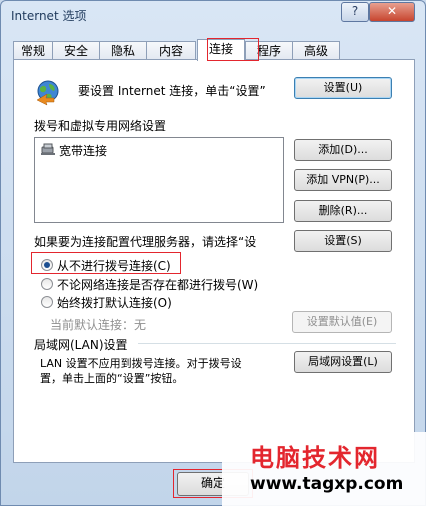  What do you see at coordinates (81, 345) in the screenshot?
I see `lan-heading: 局域网(LAN)设置` at bounding box center [81, 345].